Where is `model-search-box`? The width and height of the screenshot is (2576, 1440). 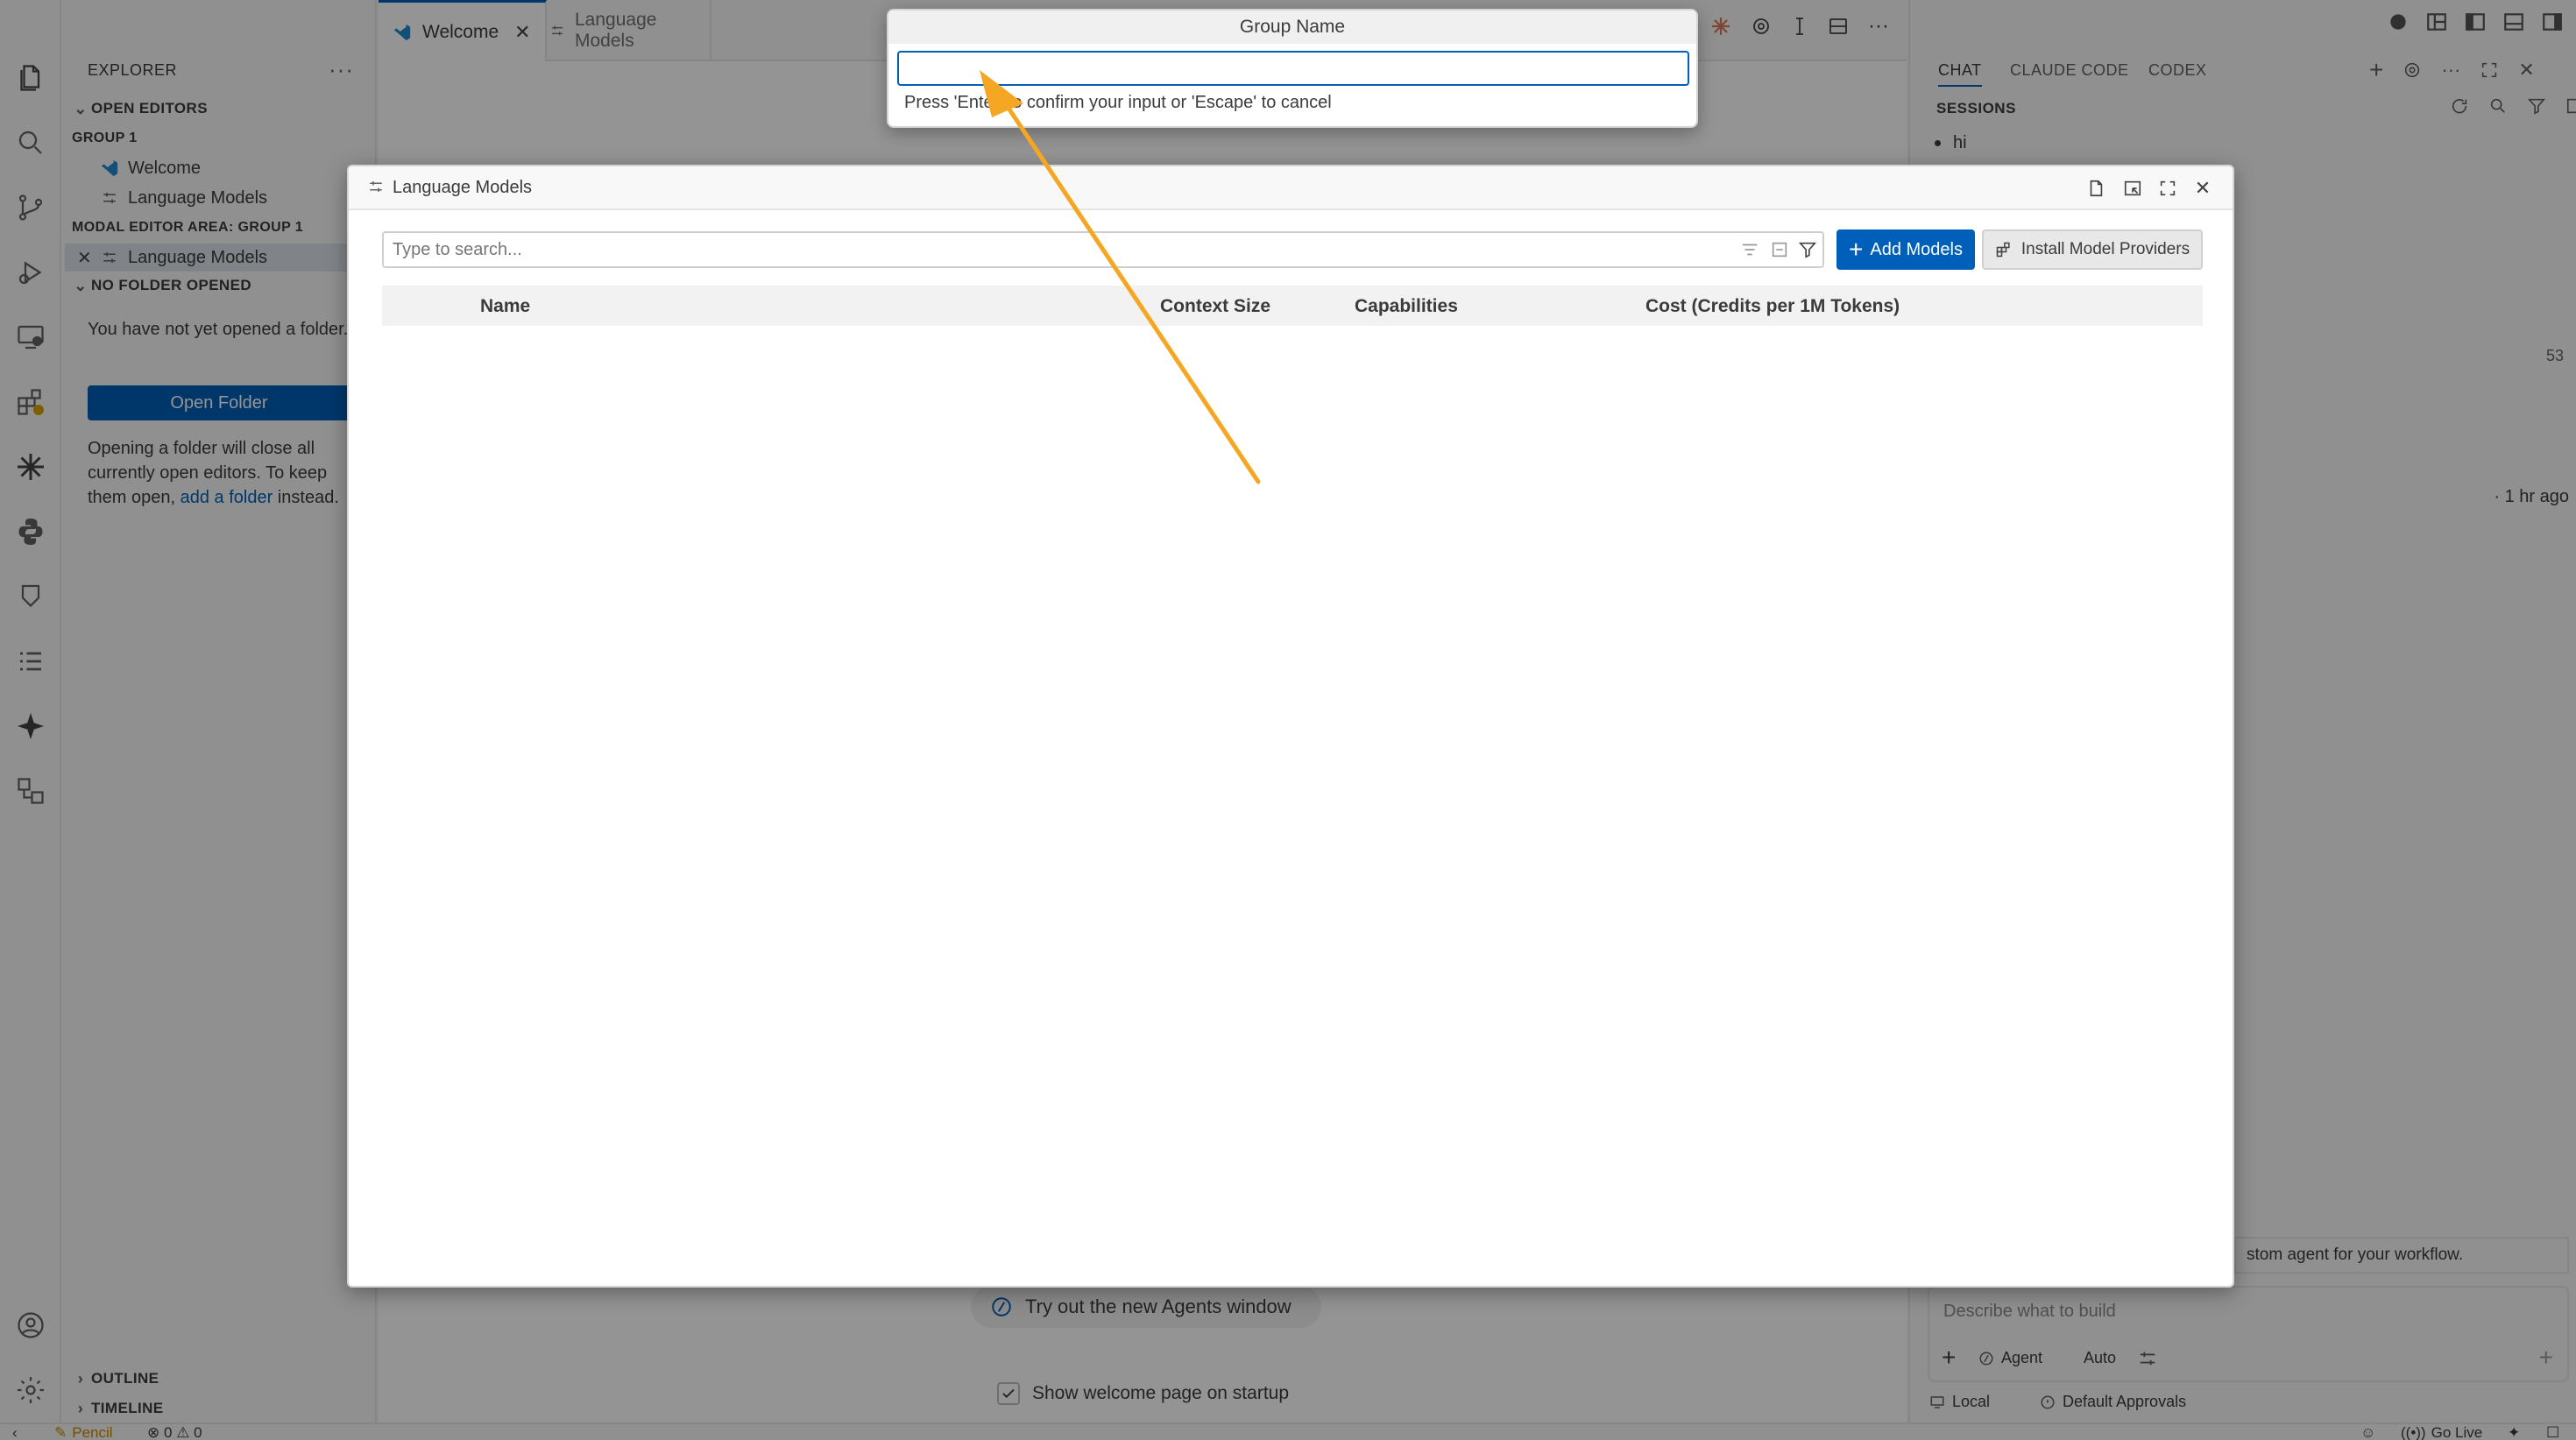 model-search-box is located at coordinates (1103, 249).